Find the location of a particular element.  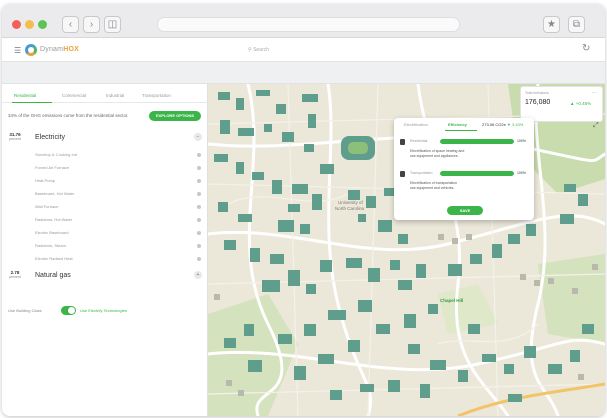

option-description: use equipment and appliances. is located at coordinates (434, 156).